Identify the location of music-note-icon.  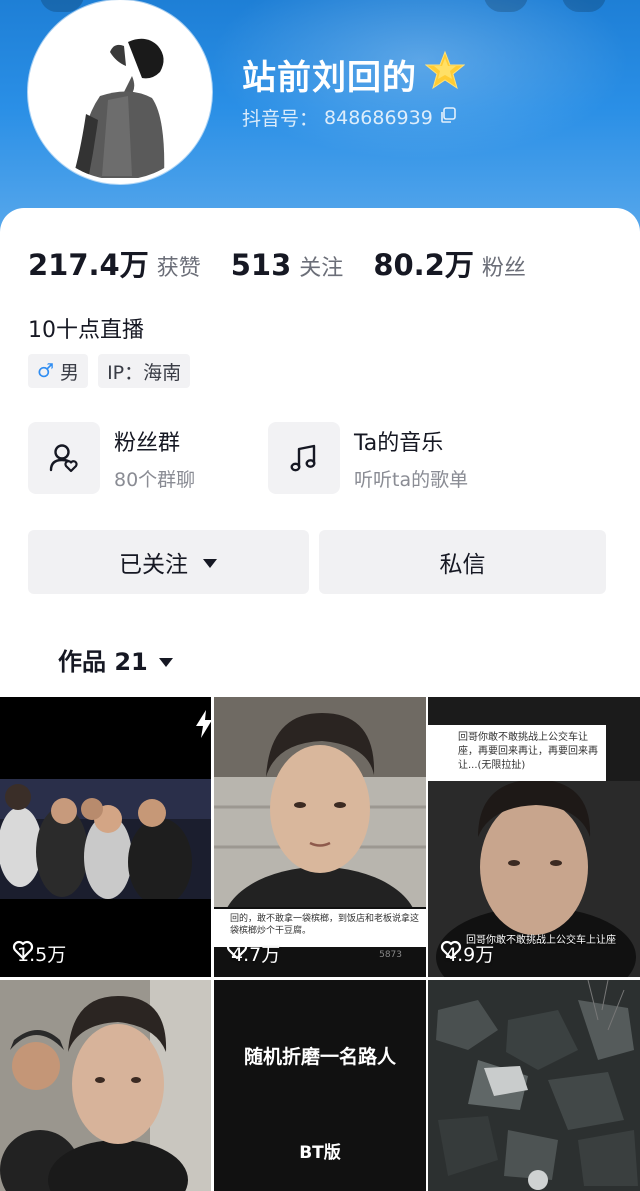
(304, 458).